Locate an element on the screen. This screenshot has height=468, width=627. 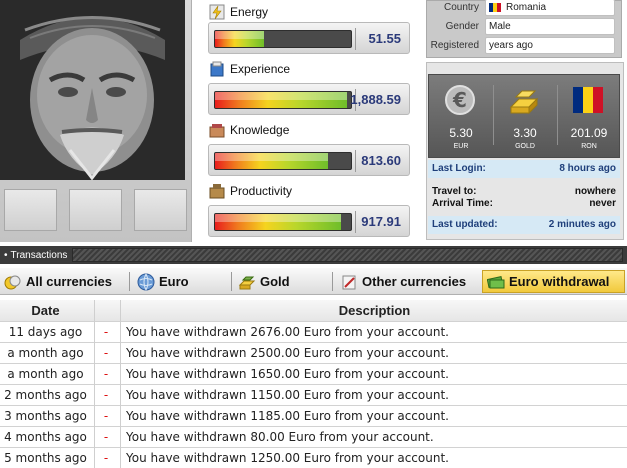
stat-label: Productivity is located at coordinates (261, 191).